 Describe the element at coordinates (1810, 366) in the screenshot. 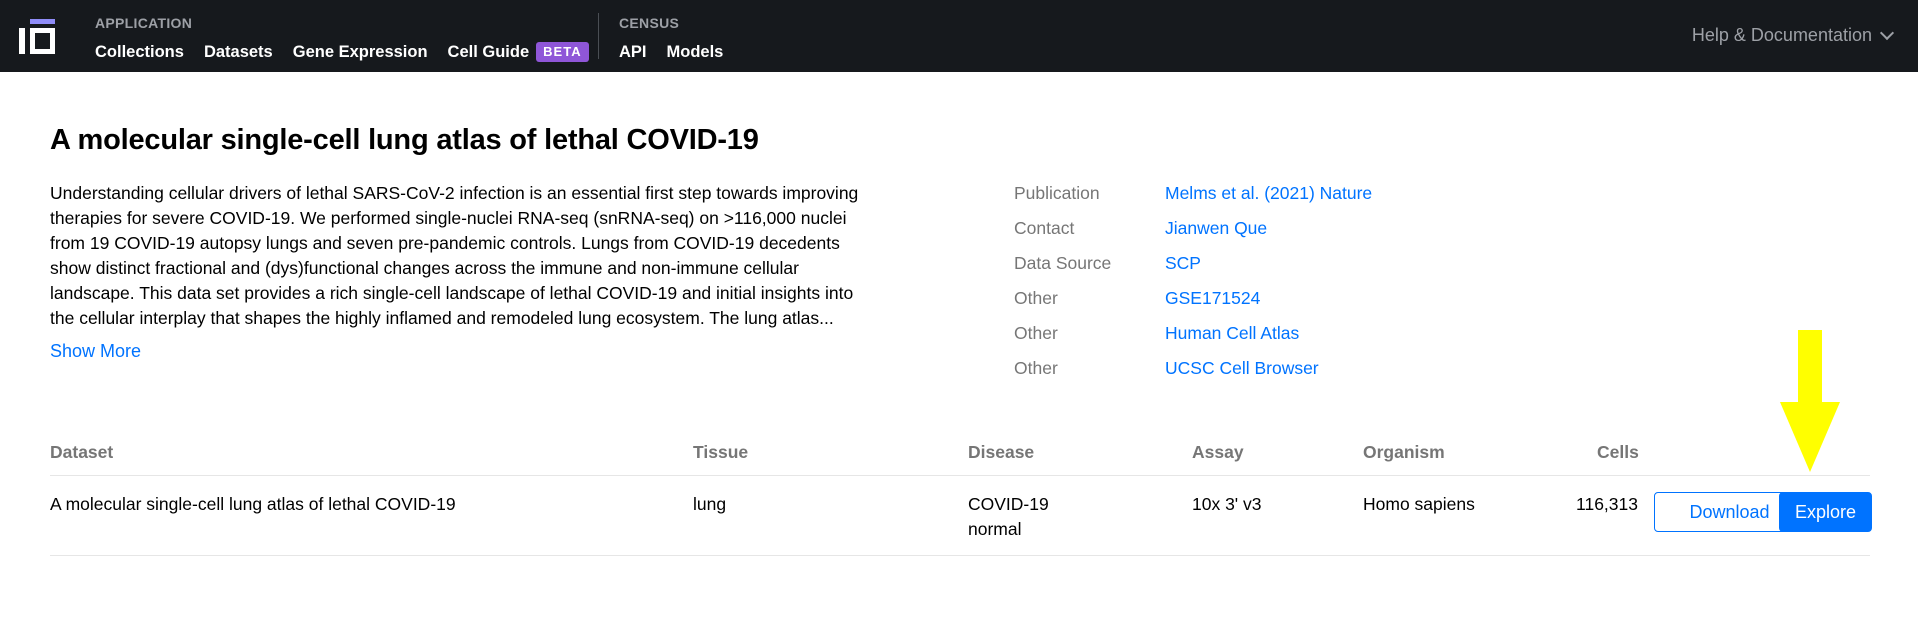

I see `arrow-shaft` at that location.